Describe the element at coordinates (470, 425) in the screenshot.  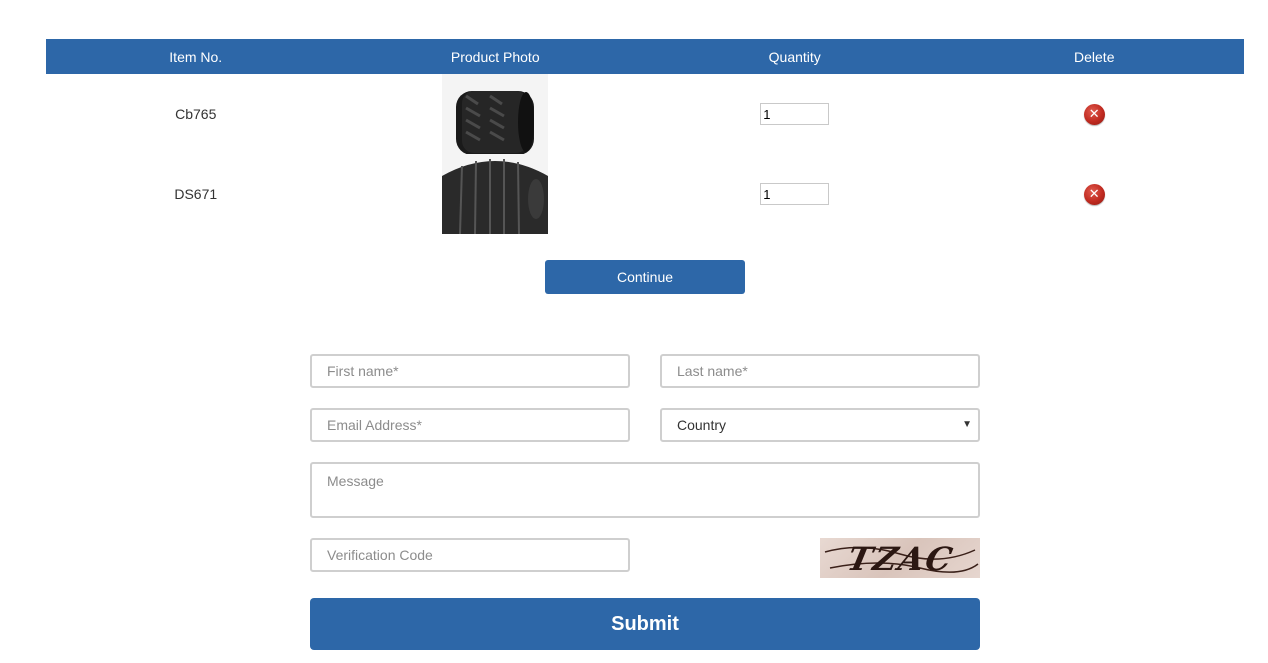
I see `email-field` at that location.